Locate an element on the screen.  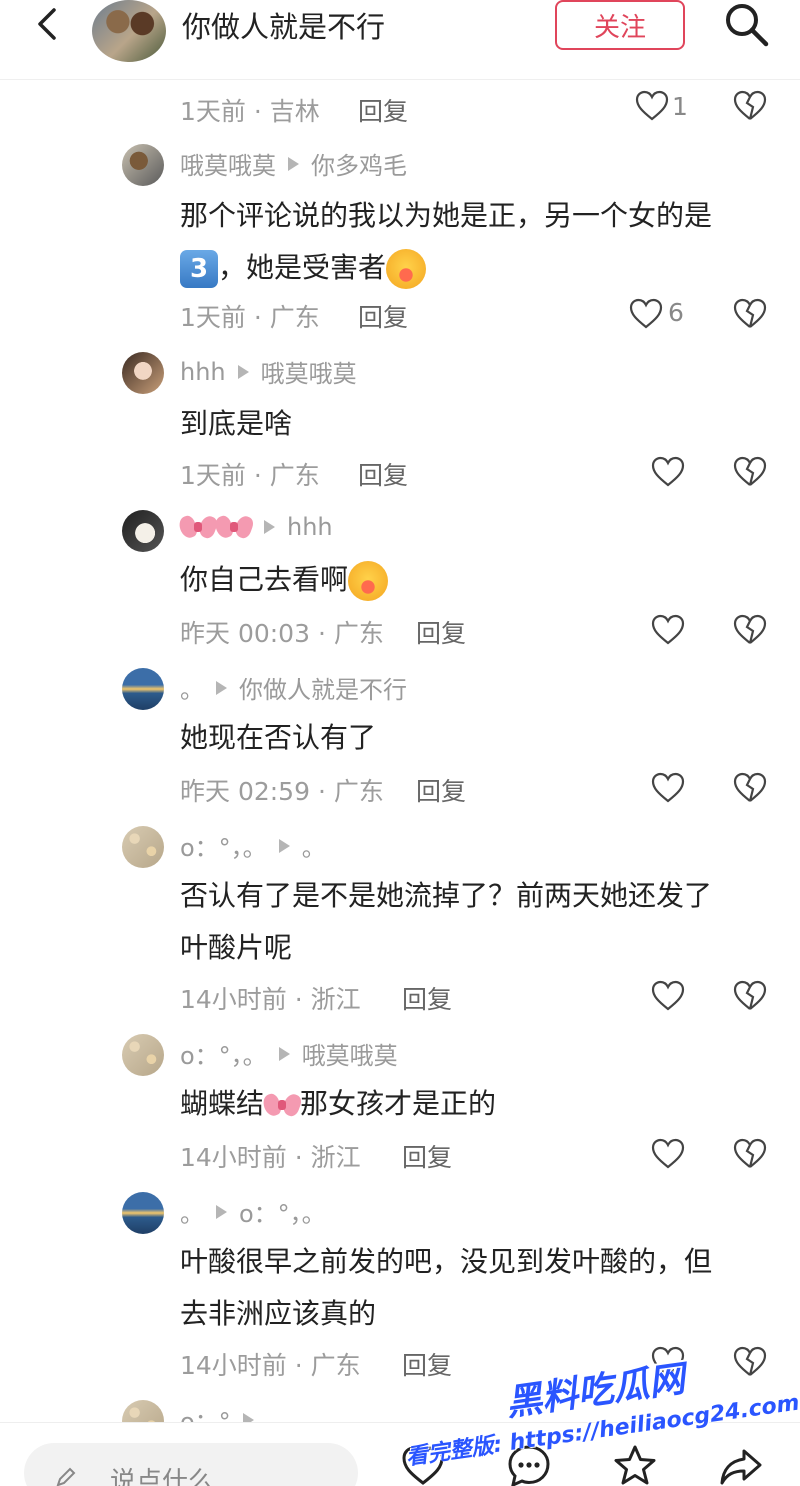
reply-to-name: 。 is located at coordinates (314, 845).